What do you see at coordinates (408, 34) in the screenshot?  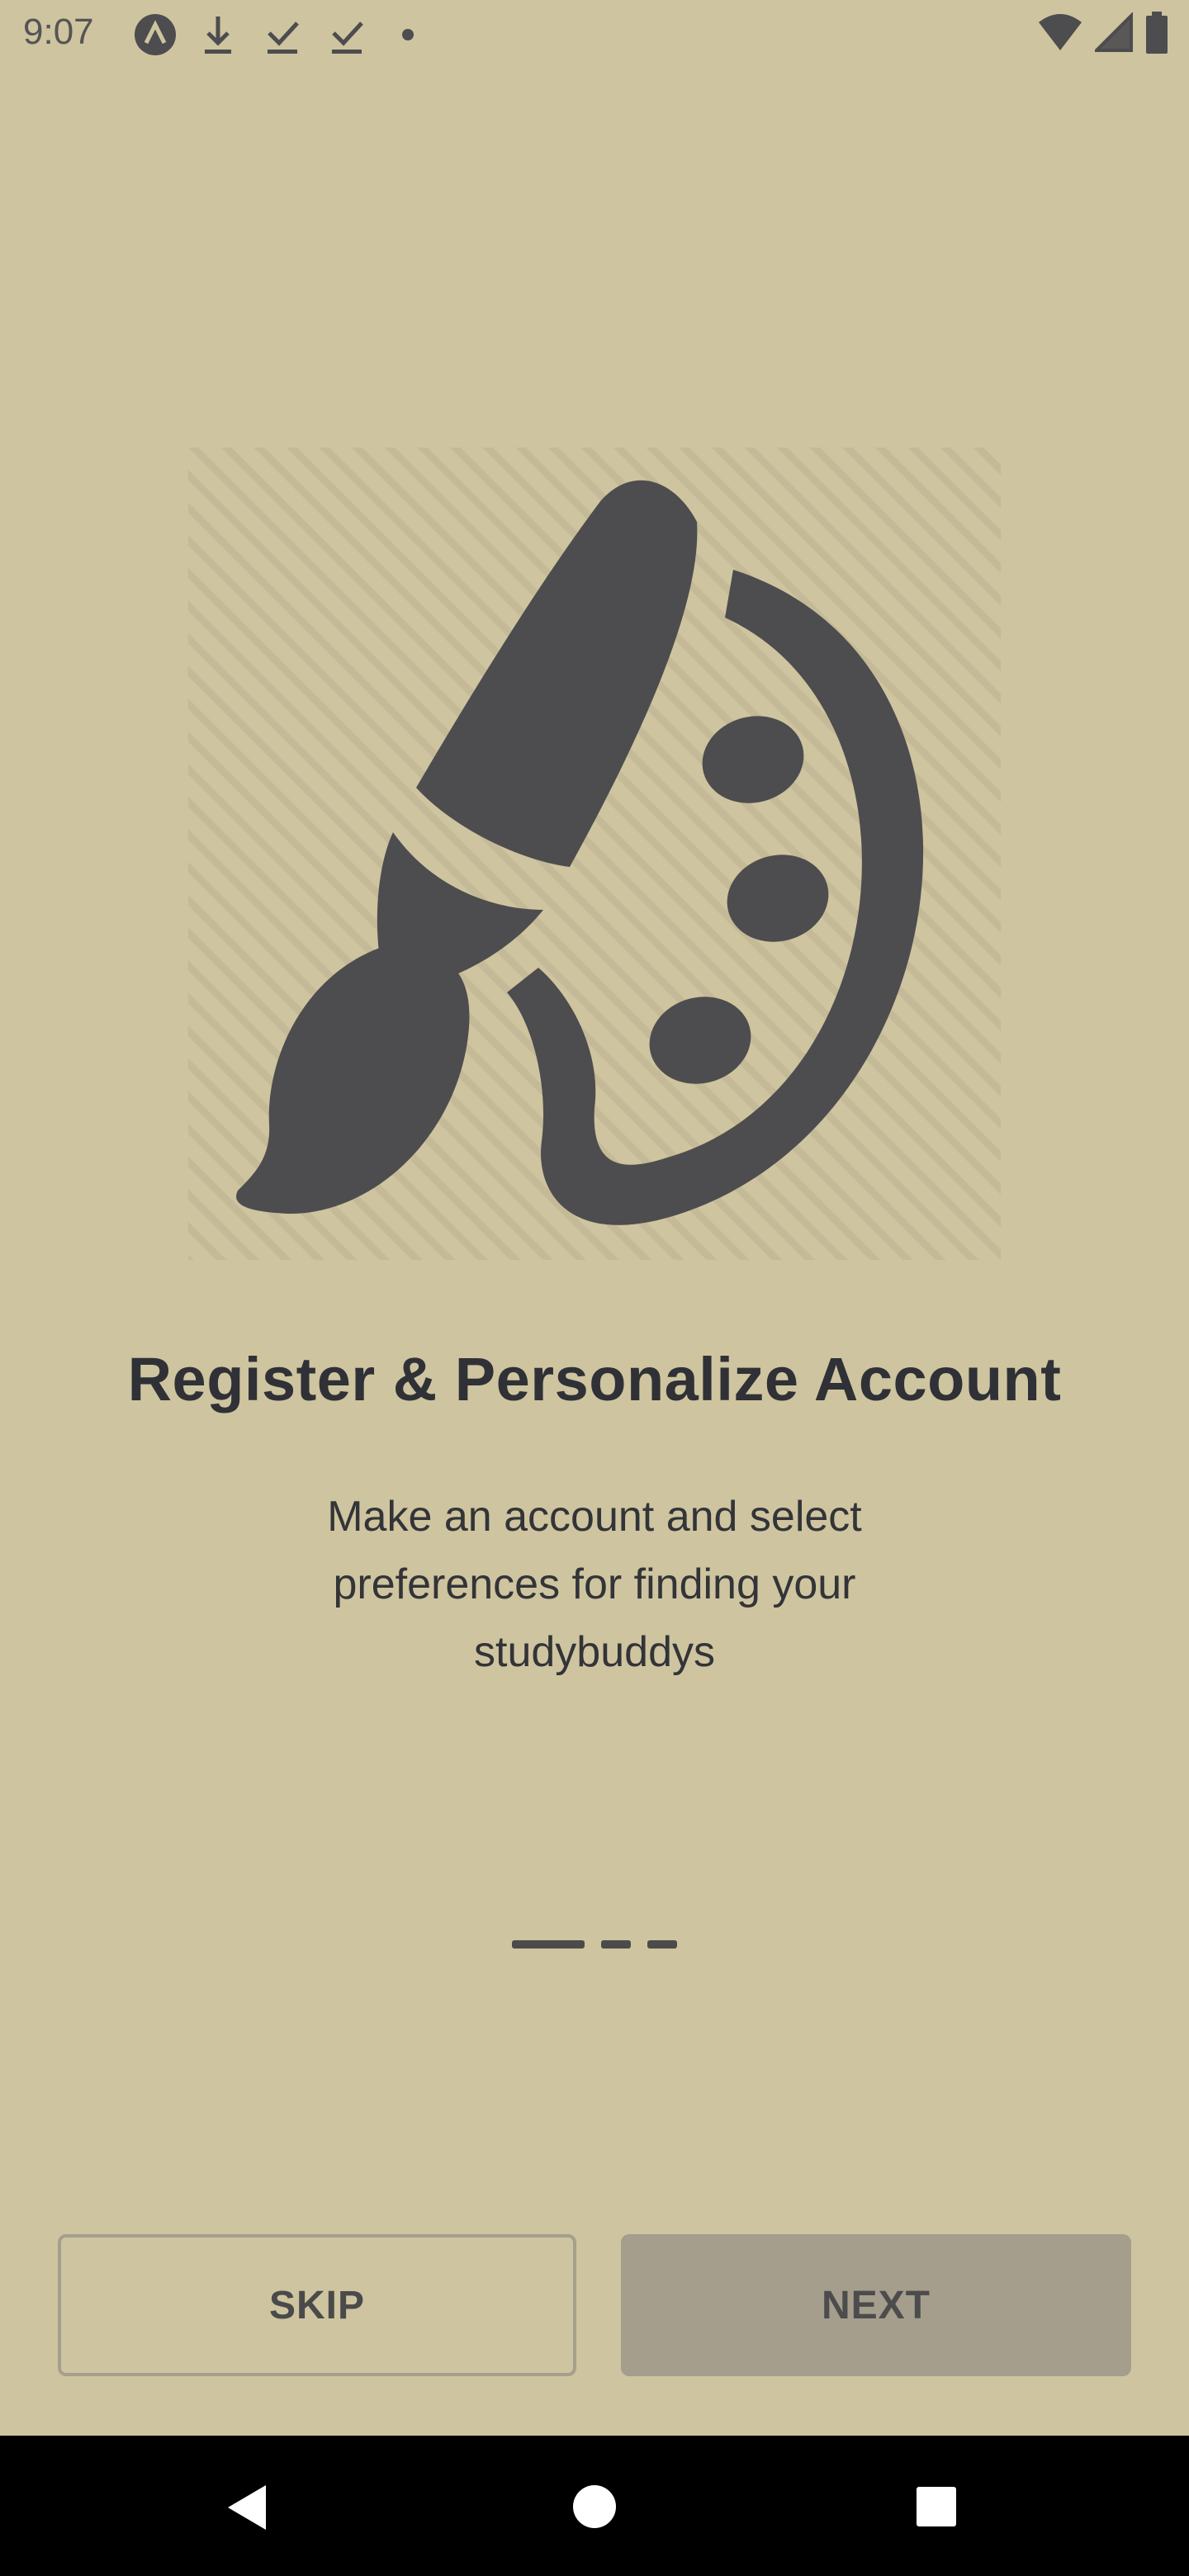 I see `dot-icon` at bounding box center [408, 34].